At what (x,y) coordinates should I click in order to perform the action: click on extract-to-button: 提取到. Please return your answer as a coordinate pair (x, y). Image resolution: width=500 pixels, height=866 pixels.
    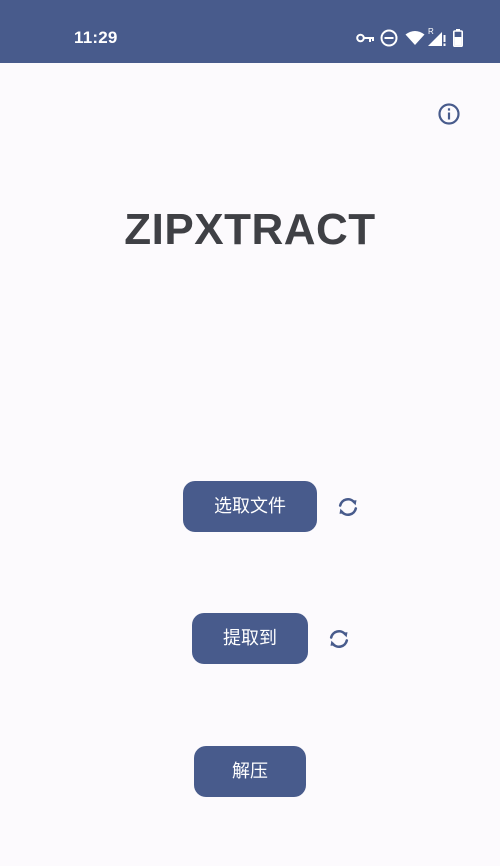
    Looking at the image, I should click on (250, 638).